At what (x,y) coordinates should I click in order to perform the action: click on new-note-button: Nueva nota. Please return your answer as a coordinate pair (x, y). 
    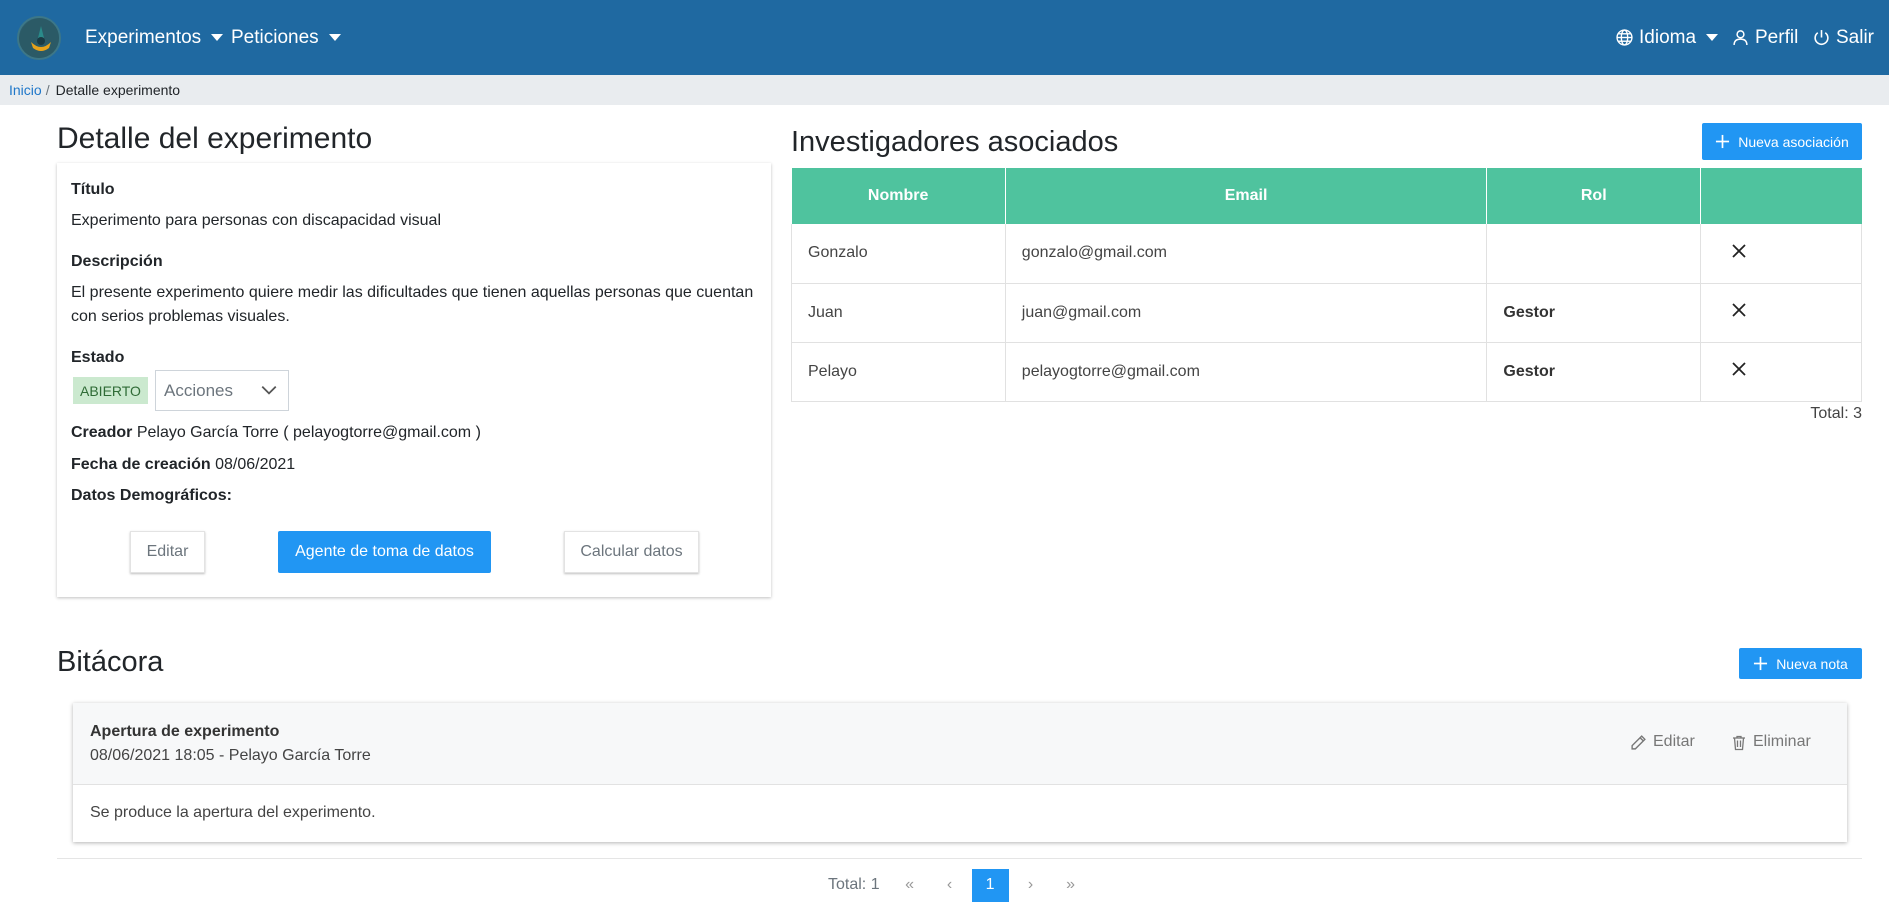
    Looking at the image, I should click on (1800, 663).